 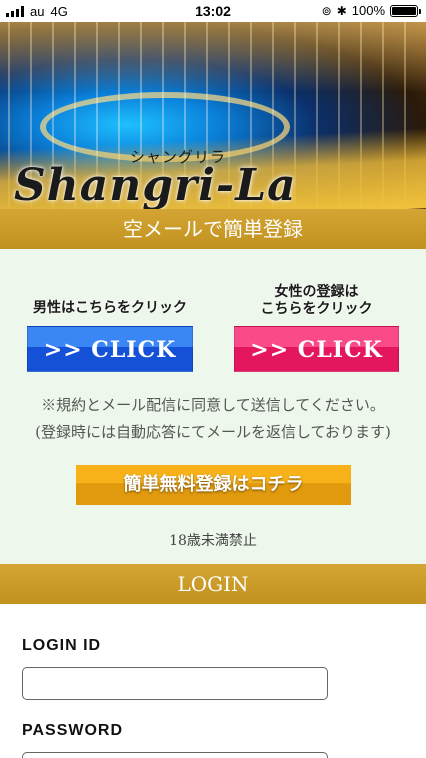 What do you see at coordinates (213, 541) in the screenshot?
I see `age-restriction-note: 18歳未満禁止` at bounding box center [213, 541].